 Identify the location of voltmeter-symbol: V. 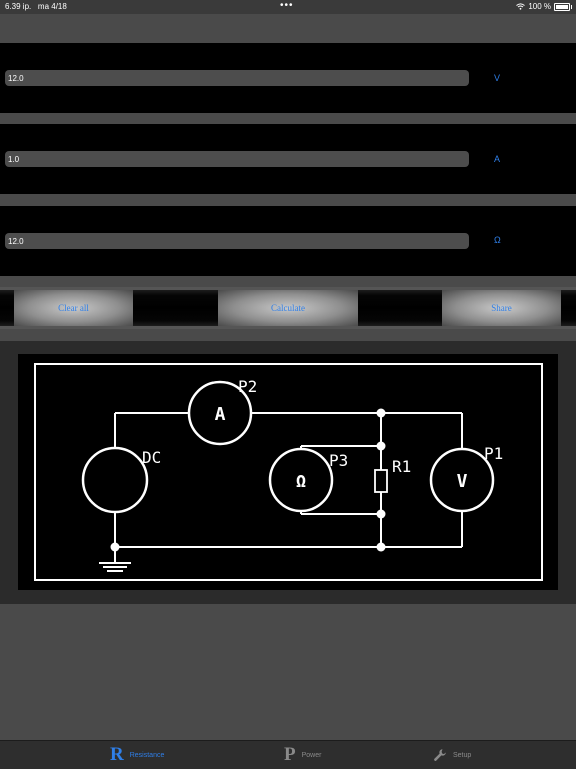
(462, 481).